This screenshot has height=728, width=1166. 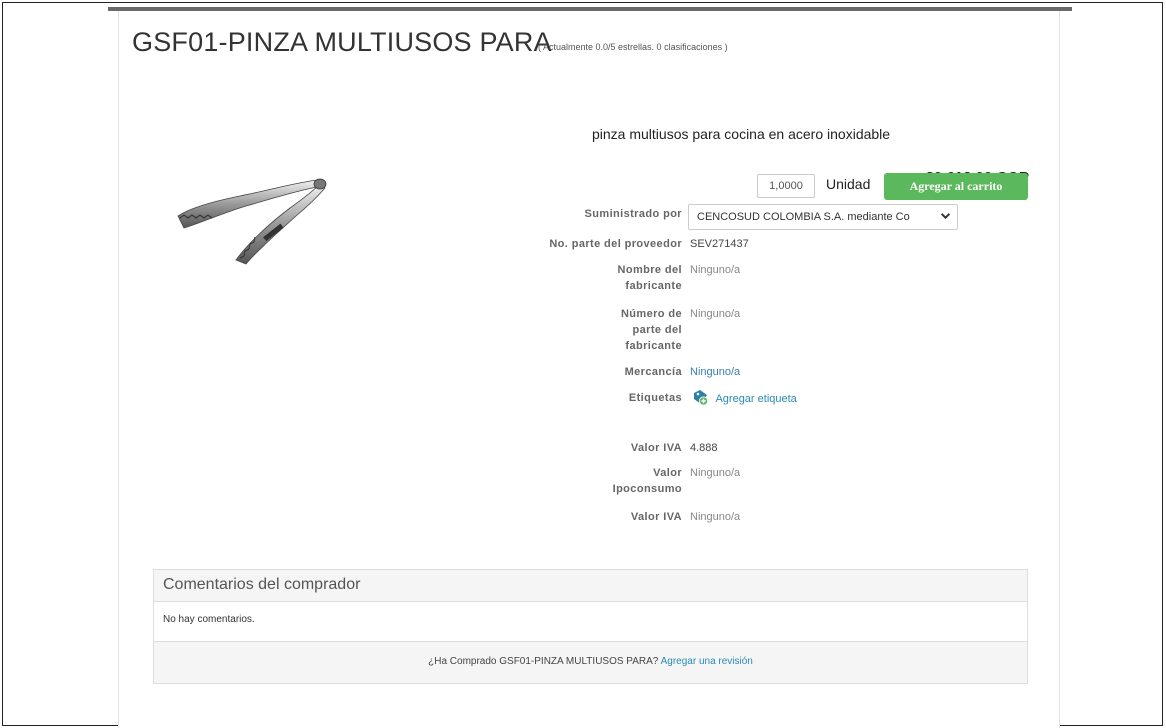 I want to click on reviews-empty-text: No hay comentarios., so click(x=590, y=622).